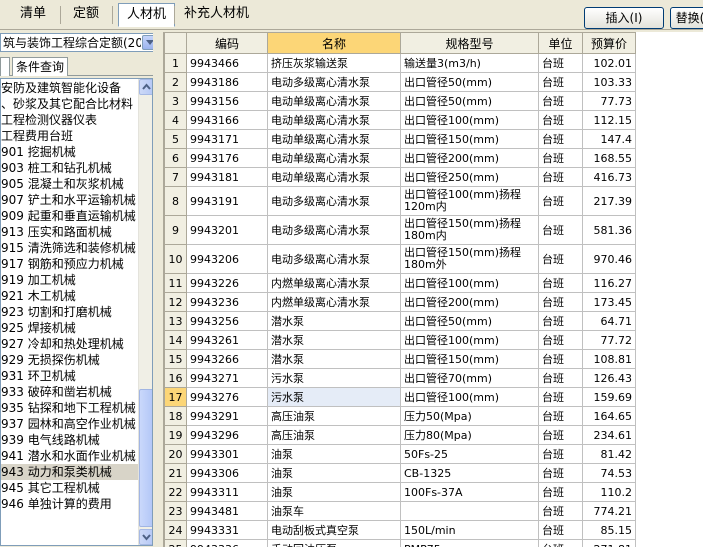  I want to click on table-row: 17 9943276 污水泵 出口管径100(mm) 台班 159.69, so click(400, 397).